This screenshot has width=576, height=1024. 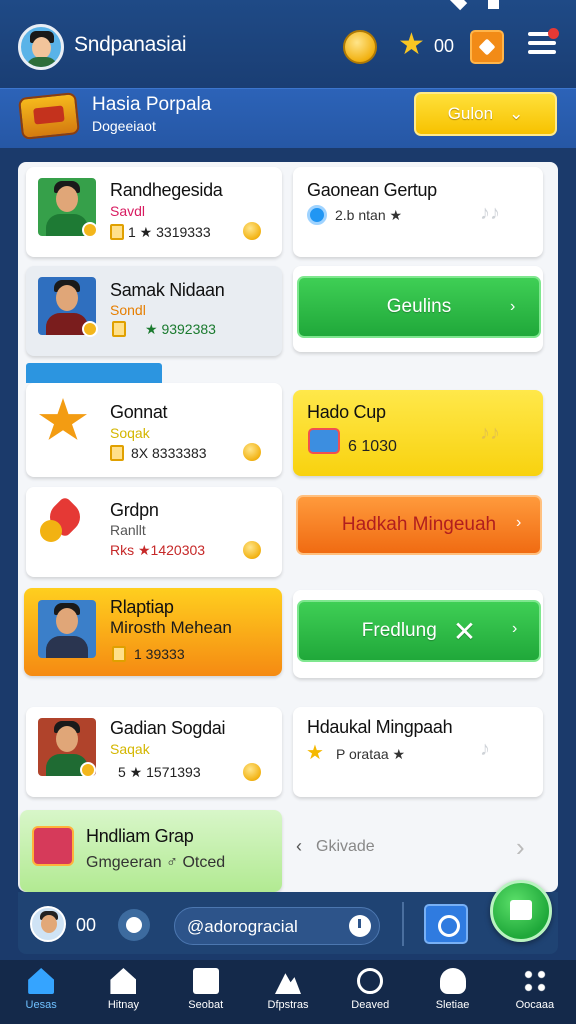 I want to click on photo-icon, so click(x=287, y=983).